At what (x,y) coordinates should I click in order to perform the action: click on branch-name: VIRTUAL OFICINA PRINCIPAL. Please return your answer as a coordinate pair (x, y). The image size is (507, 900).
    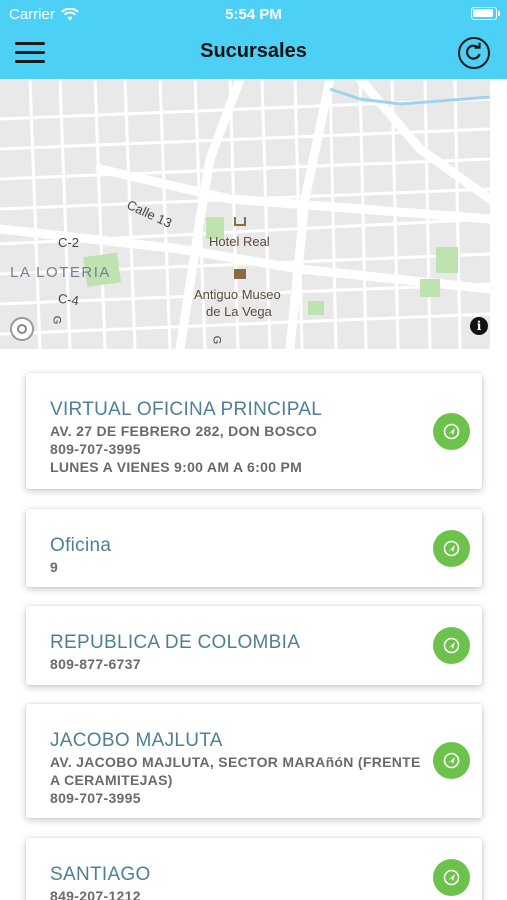
    Looking at the image, I should click on (186, 409).